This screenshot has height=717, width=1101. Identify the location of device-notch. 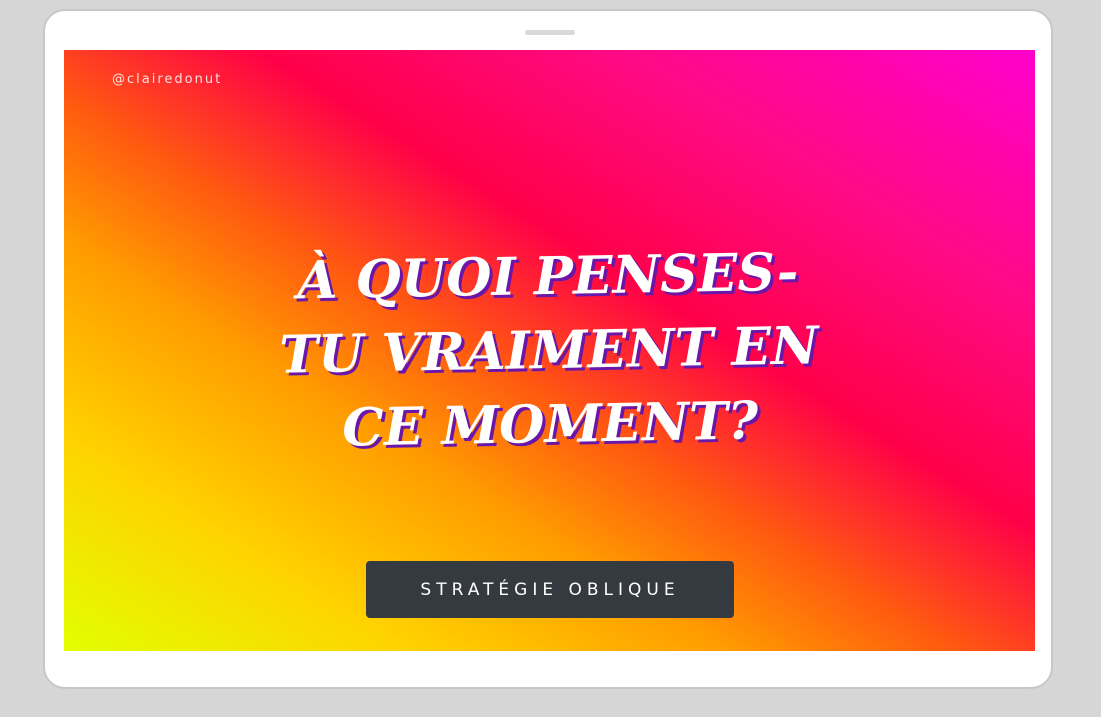
(550, 32).